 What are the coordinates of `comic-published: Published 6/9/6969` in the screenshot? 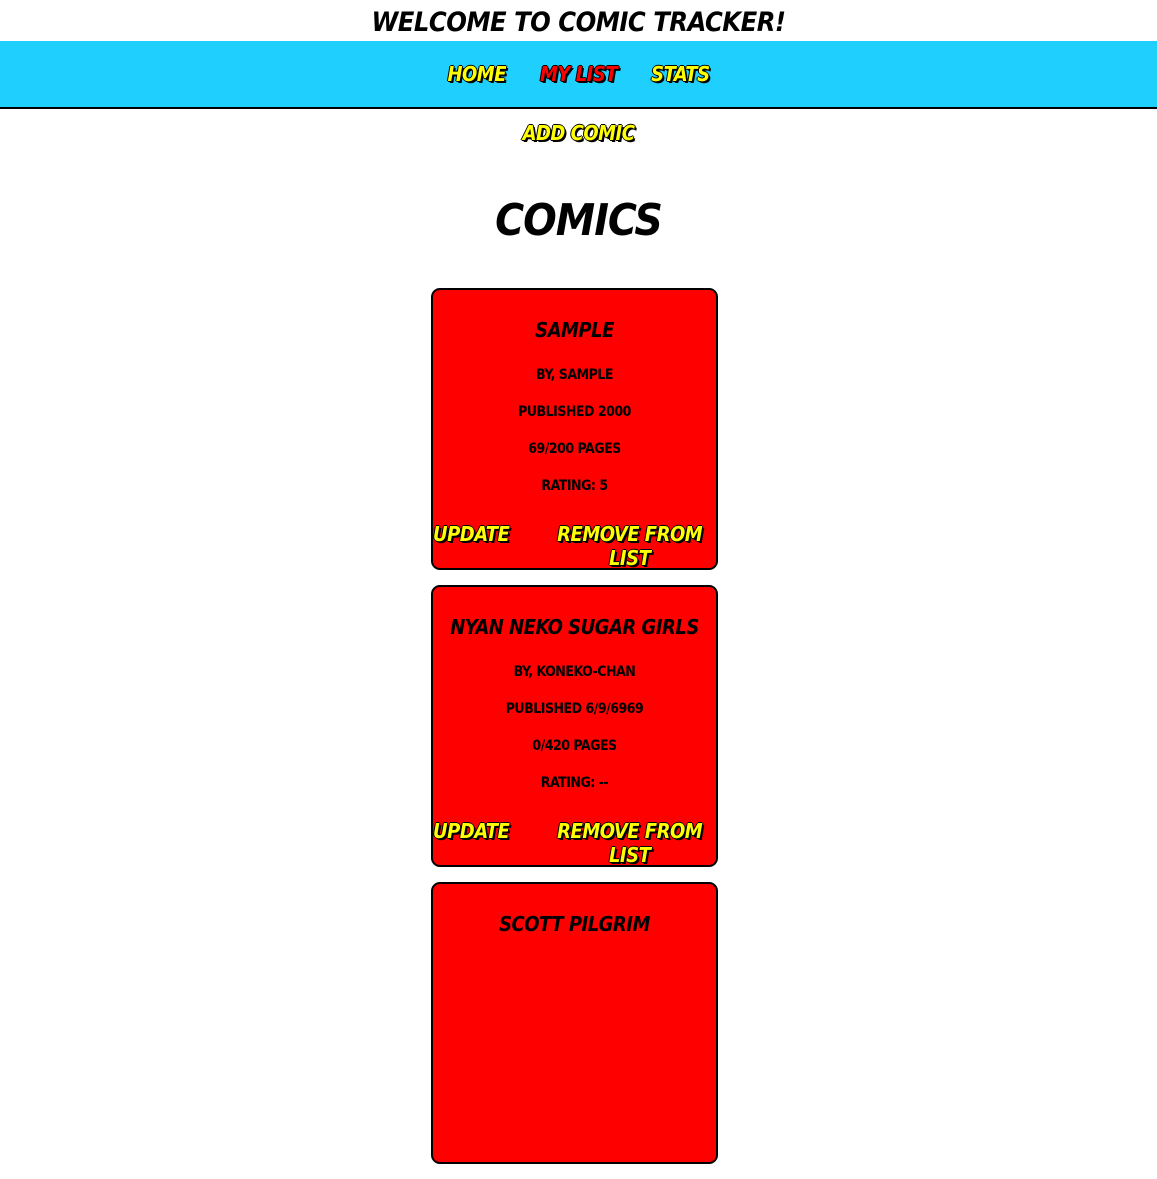 It's located at (574, 709).